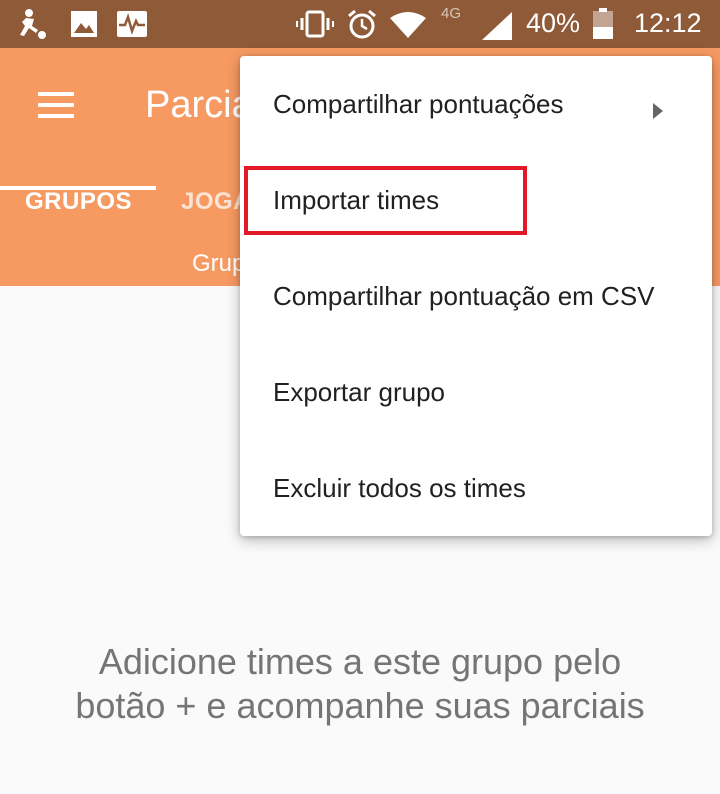 The height and width of the screenshot is (794, 720). Describe the element at coordinates (78, 202) in the screenshot. I see `tab-grupos: GRUPOS` at that location.